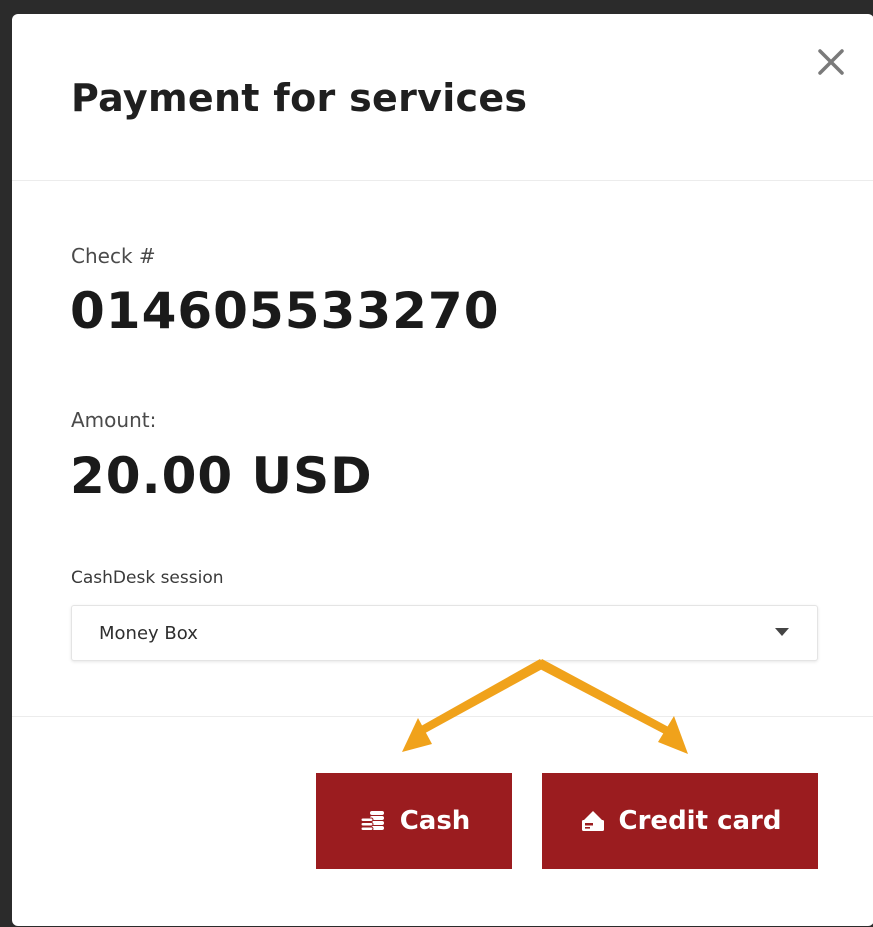 The width and height of the screenshot is (873, 927). Describe the element at coordinates (299, 98) in the screenshot. I see `modal-title: Payment for services` at that location.